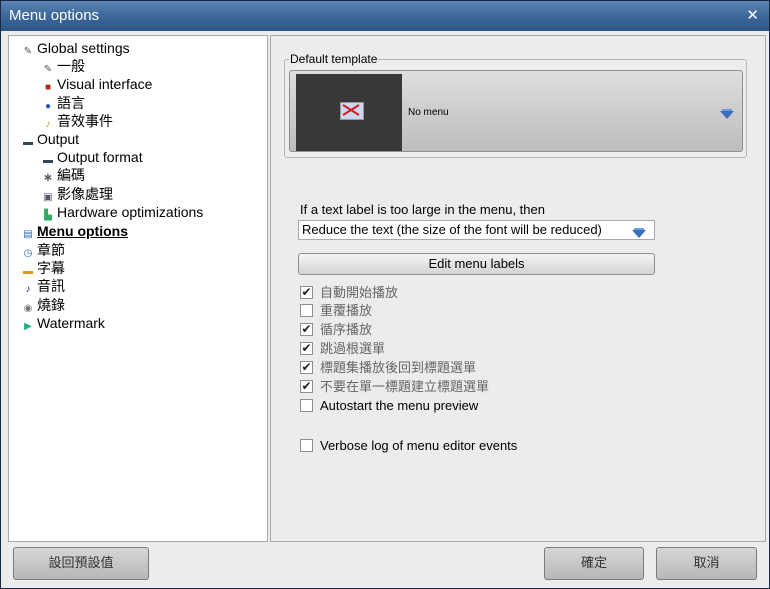  What do you see at coordinates (346, 310) in the screenshot?
I see `checkbox-label: 重覆播放` at bounding box center [346, 310].